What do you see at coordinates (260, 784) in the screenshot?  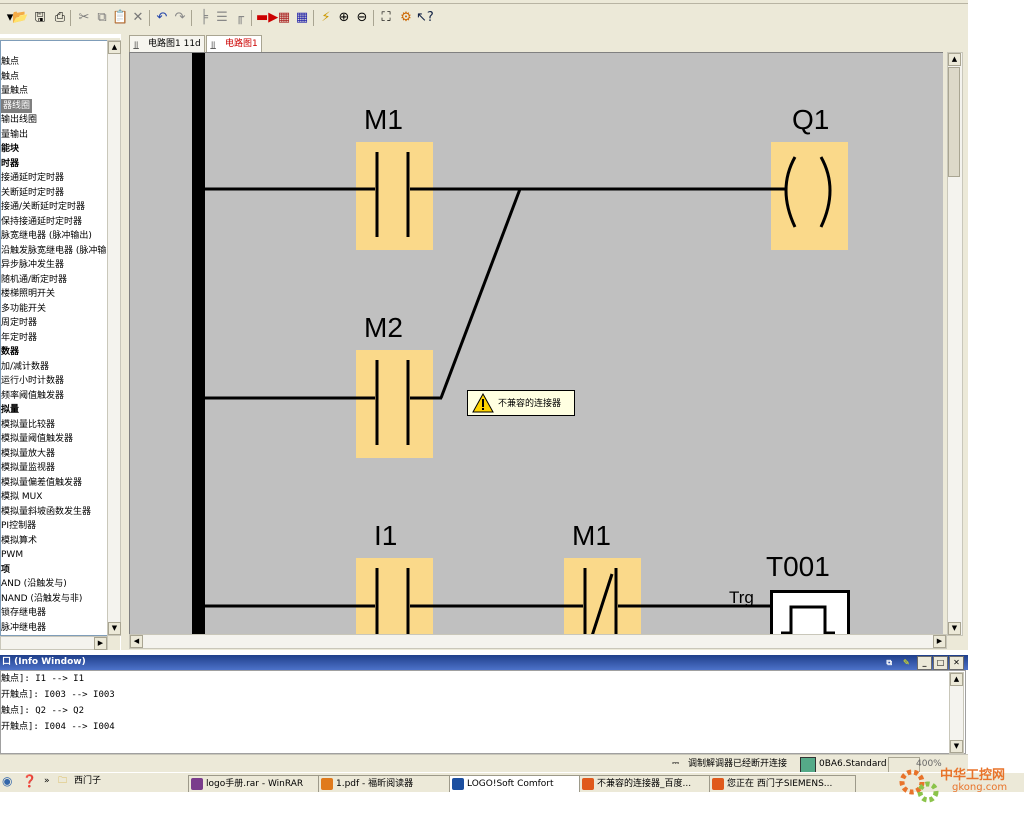 I see `task-winrar: logo手册.rar - WinRAR` at bounding box center [260, 784].